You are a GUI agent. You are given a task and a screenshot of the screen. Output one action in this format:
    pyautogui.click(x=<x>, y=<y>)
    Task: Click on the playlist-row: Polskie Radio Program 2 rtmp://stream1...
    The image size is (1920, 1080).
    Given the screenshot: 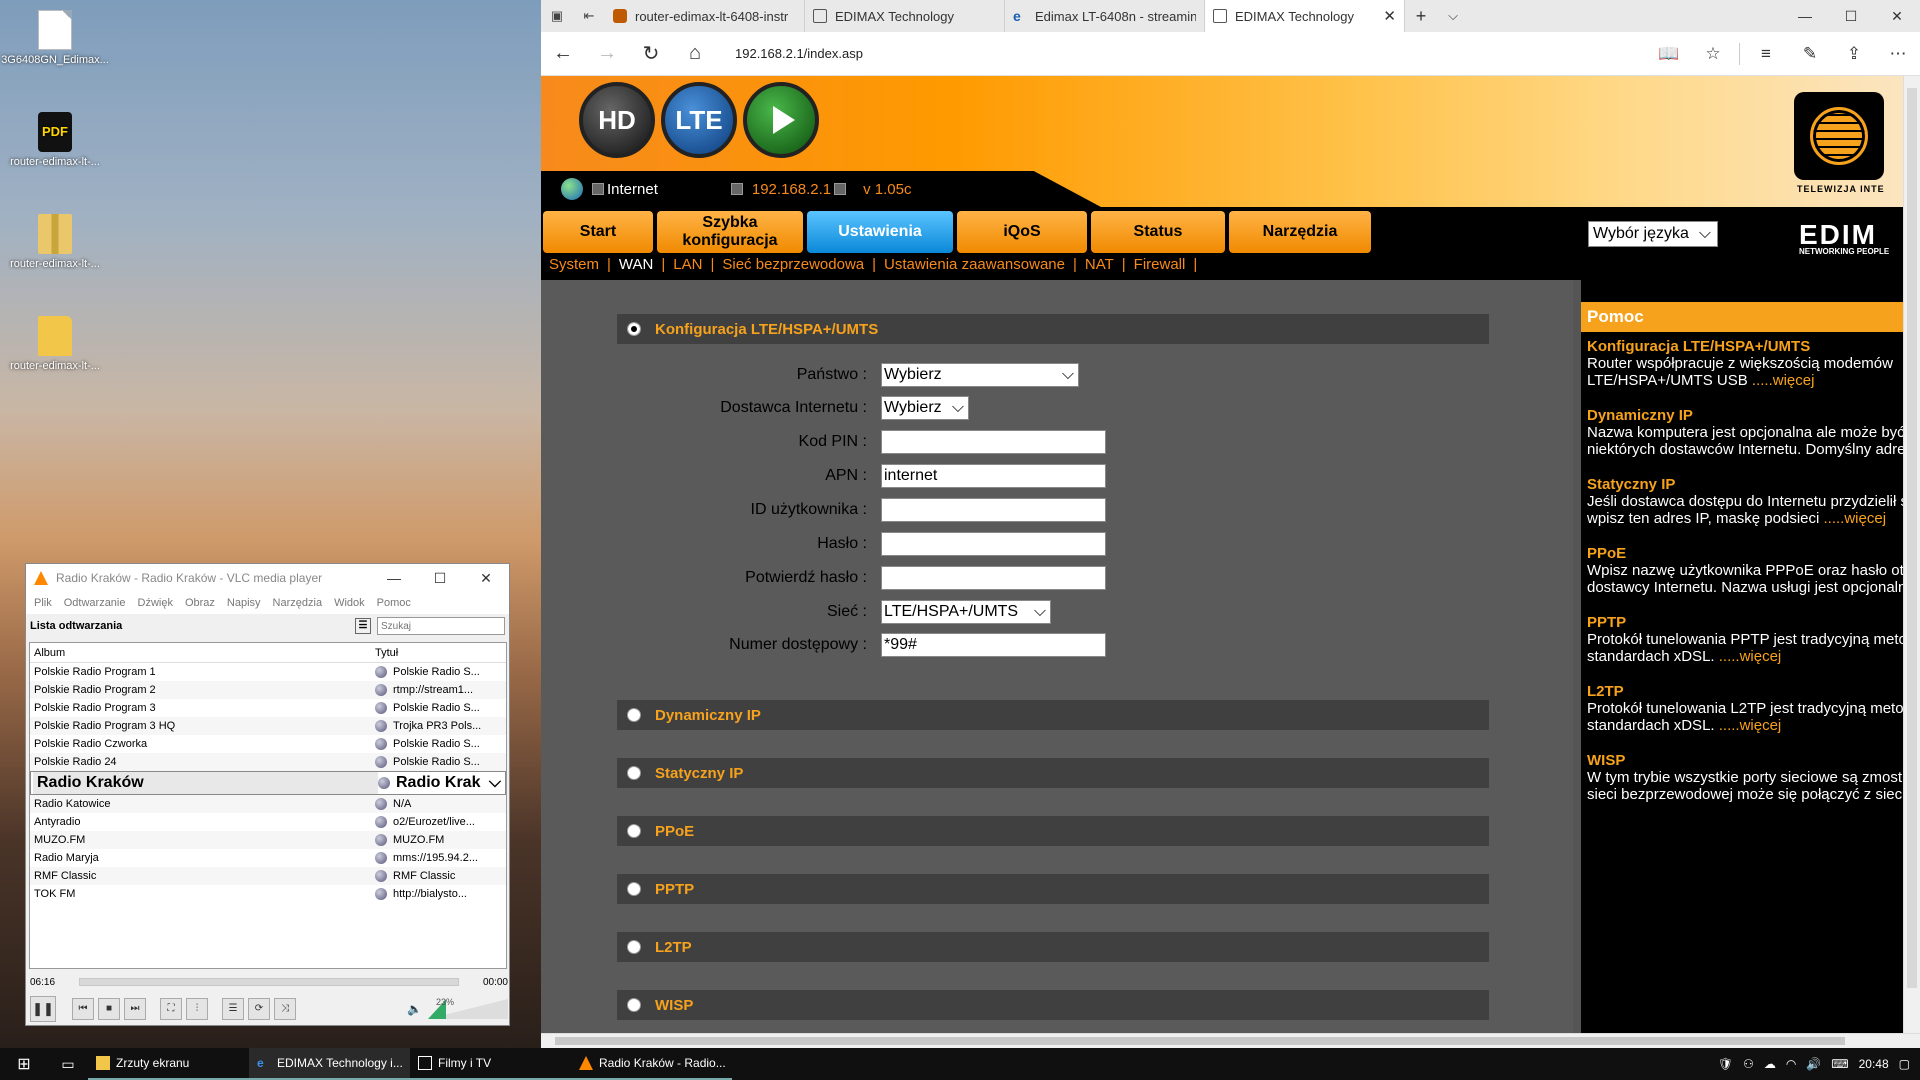 What is the action you would take?
    pyautogui.click(x=268, y=690)
    